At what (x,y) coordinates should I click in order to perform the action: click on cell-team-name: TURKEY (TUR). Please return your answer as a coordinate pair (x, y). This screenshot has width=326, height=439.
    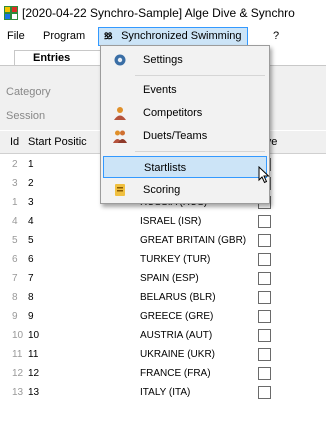
    Looking at the image, I should click on (175, 259).